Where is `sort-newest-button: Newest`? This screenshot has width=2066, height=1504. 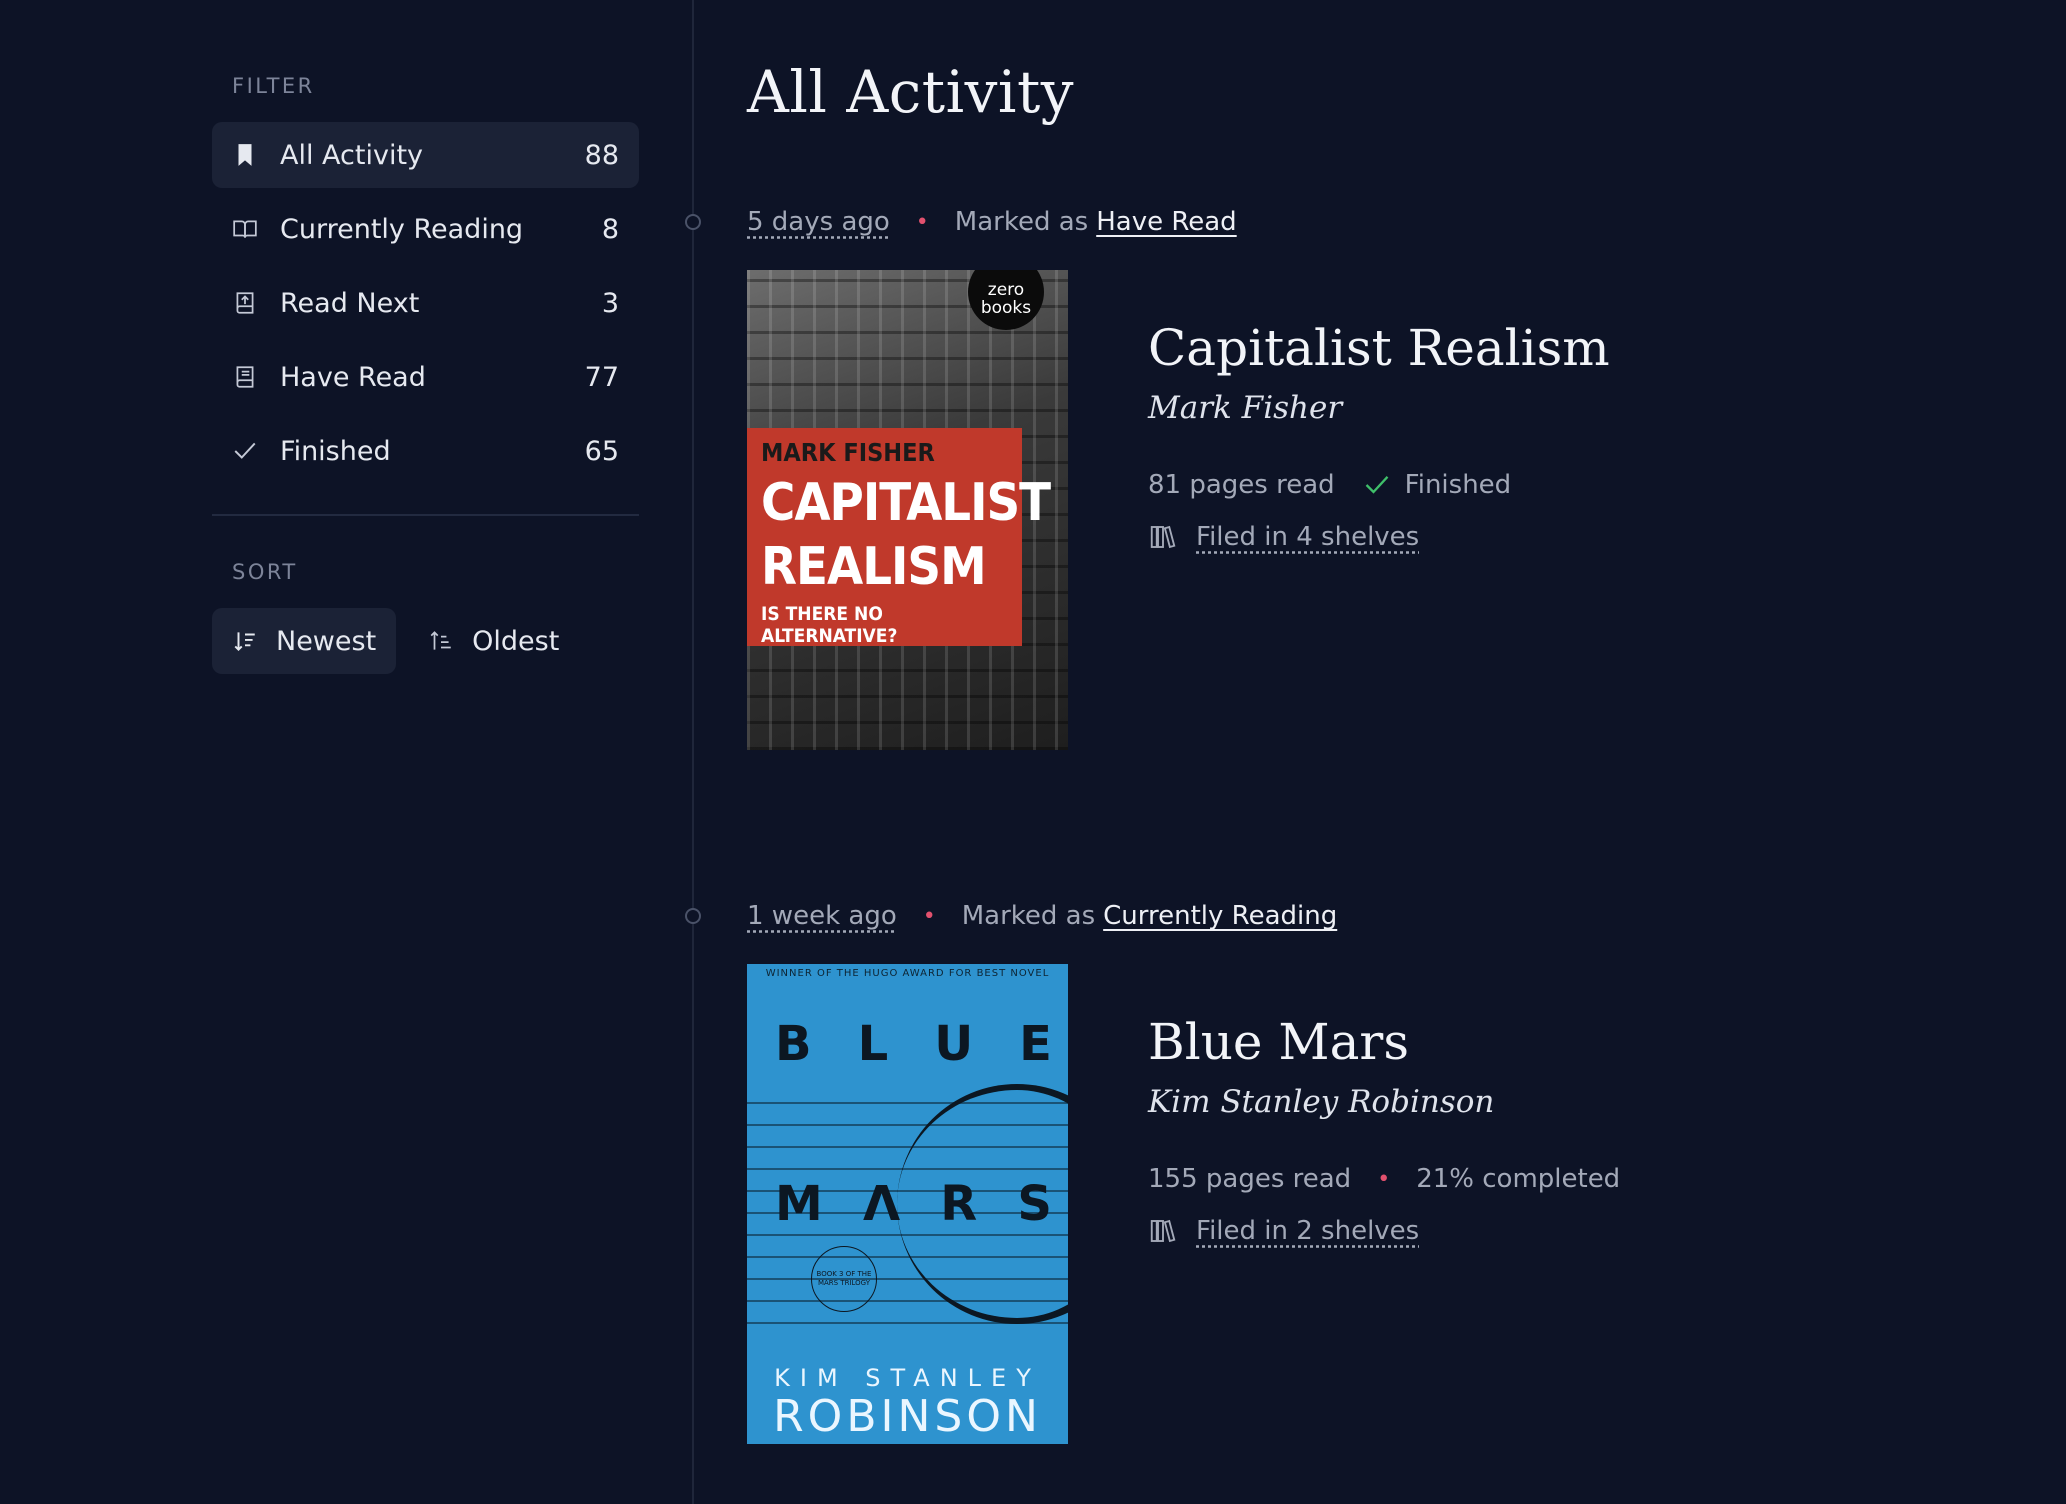
sort-newest-button: Newest is located at coordinates (304, 641).